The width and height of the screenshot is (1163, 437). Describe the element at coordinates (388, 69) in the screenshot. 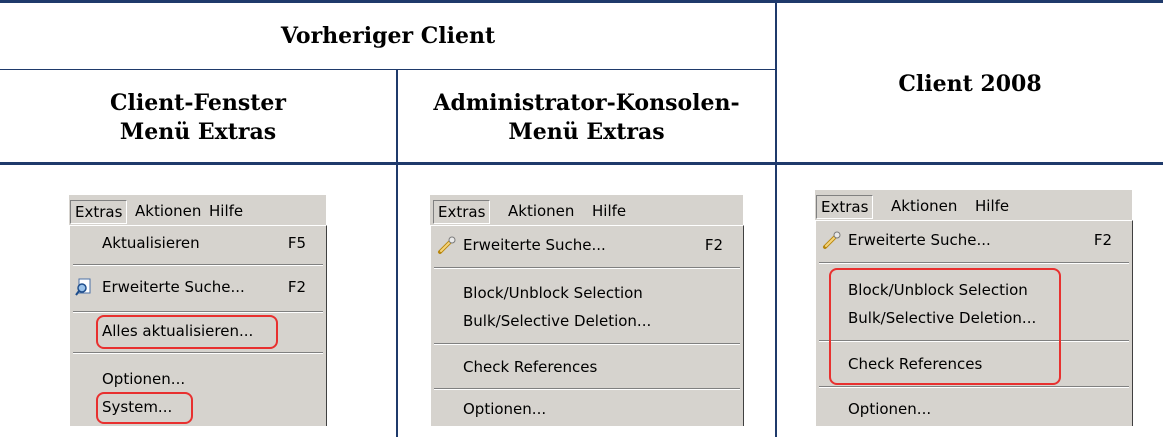

I see `previous-client-underline` at that location.